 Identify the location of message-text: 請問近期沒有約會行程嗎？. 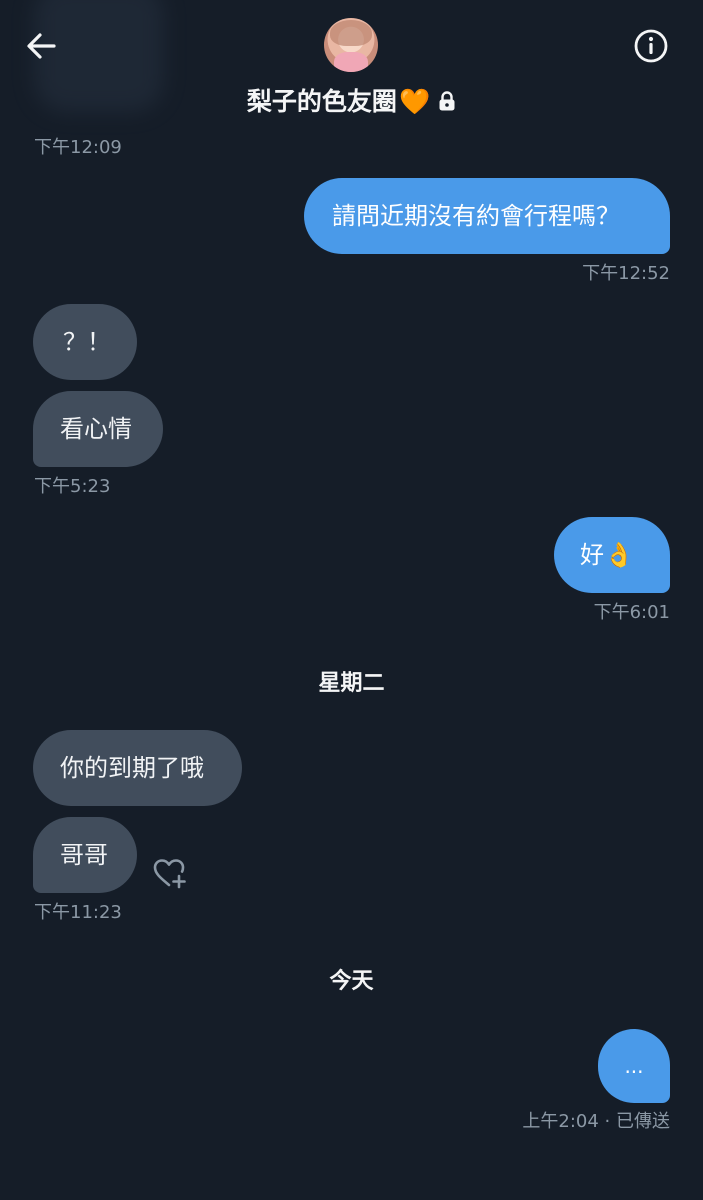
(476, 216).